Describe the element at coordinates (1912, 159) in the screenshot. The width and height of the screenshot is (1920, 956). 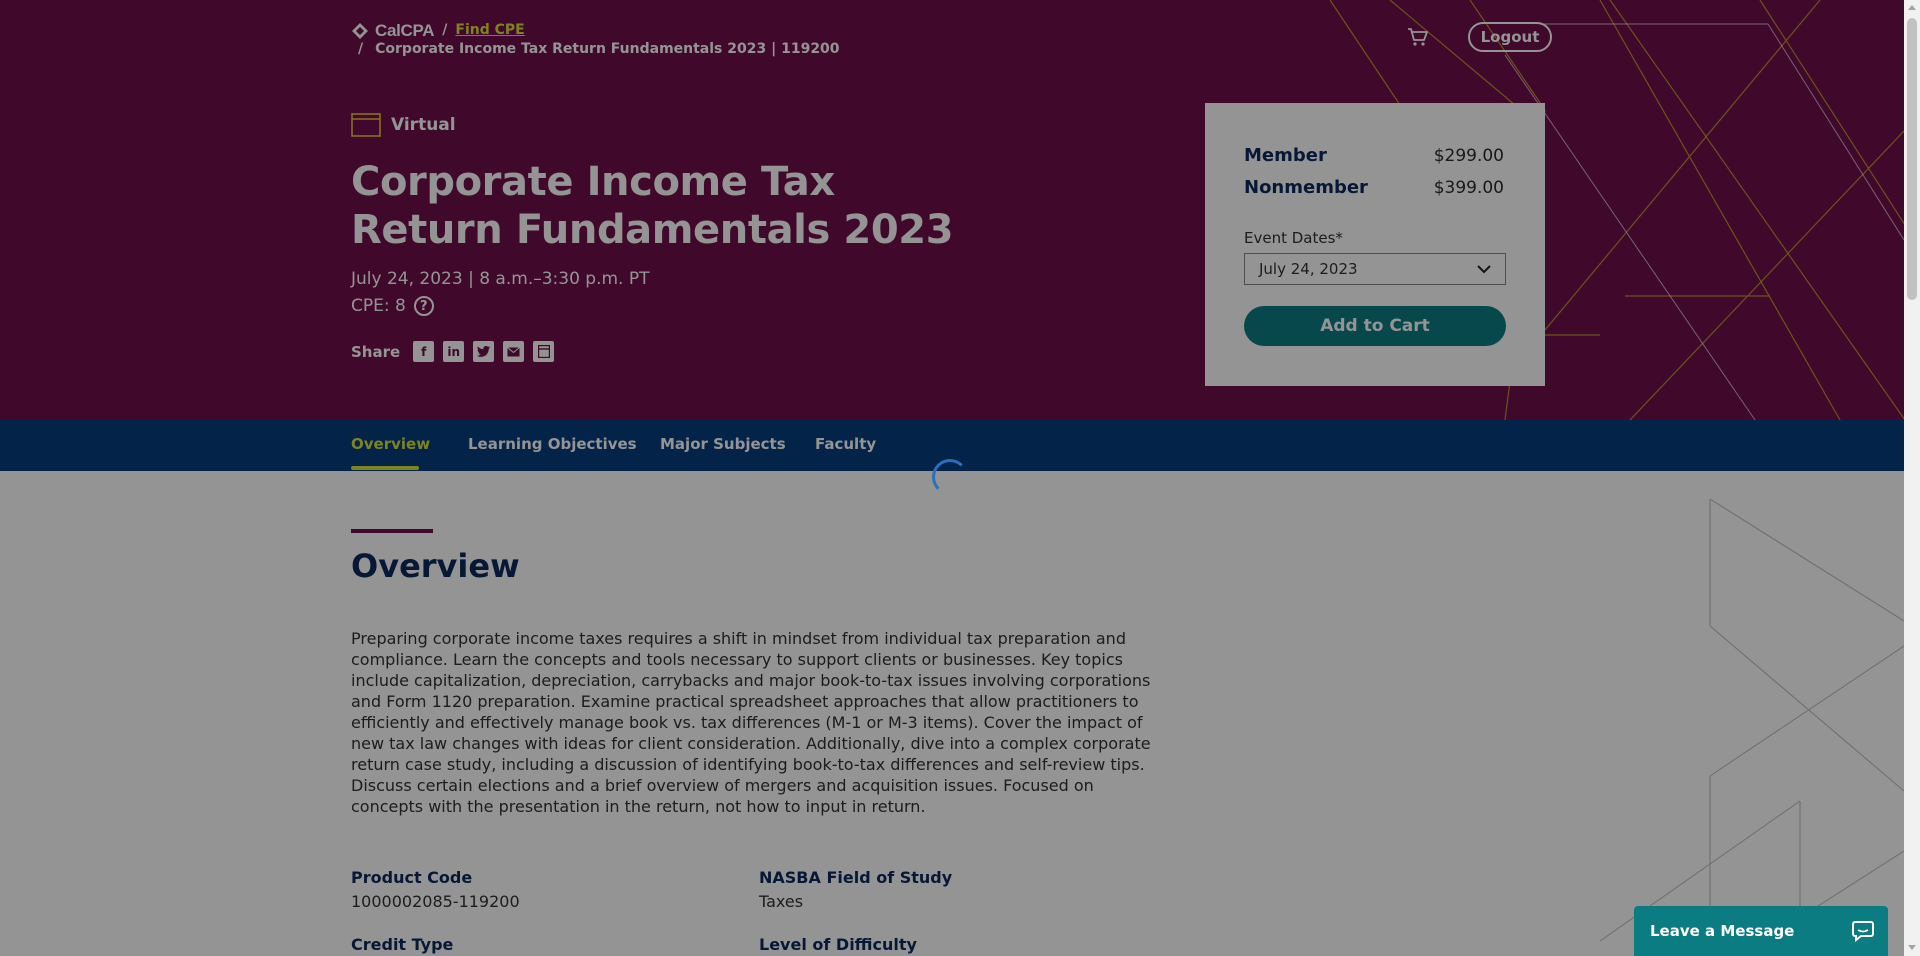
I see `scroll-thumb` at that location.